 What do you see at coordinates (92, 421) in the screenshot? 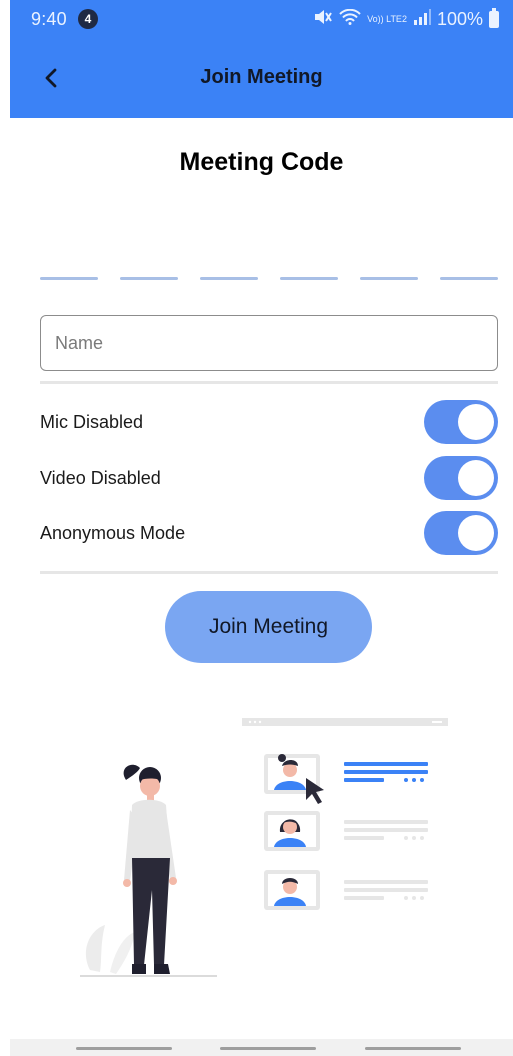
I see `mic-disabled-label: Mic Disabled` at bounding box center [92, 421].